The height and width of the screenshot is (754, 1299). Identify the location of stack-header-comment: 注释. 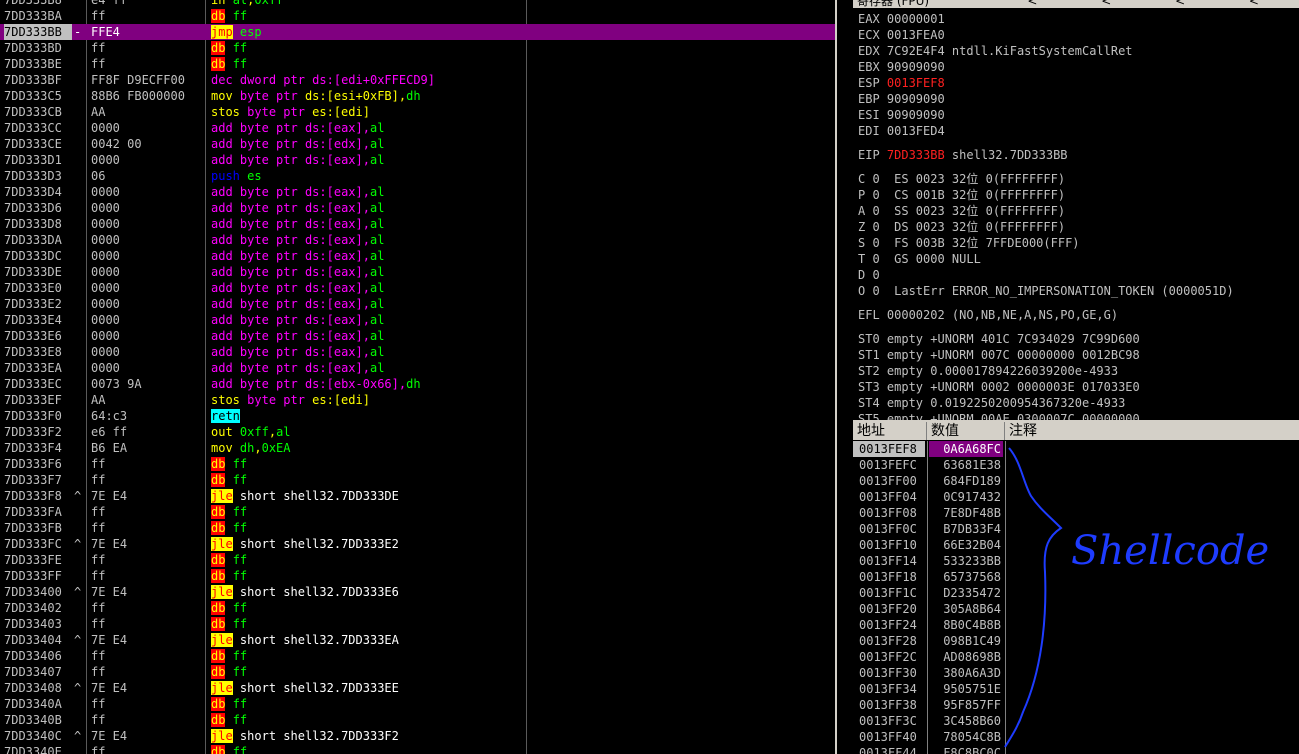
(1152, 431).